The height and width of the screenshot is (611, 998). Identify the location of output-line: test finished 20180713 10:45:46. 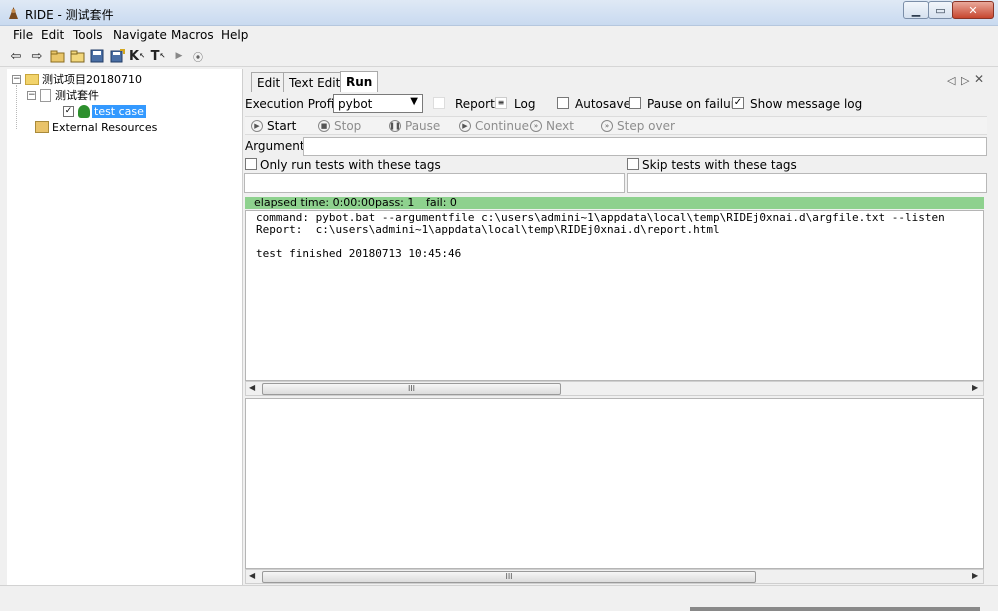
(359, 253).